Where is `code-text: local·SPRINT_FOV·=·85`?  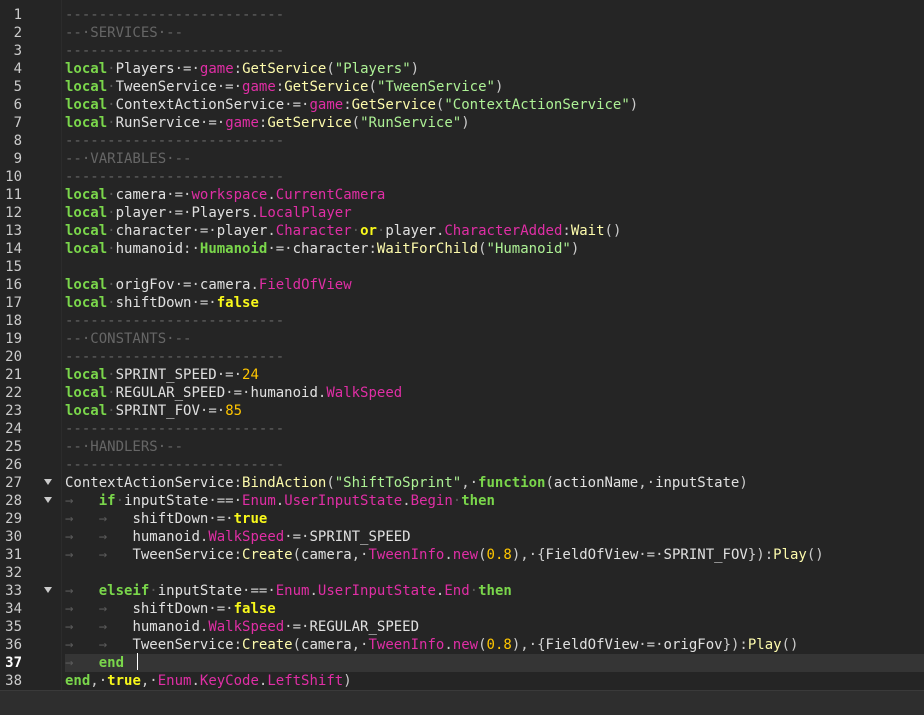 code-text: local·SPRINT_FOV·=·85 is located at coordinates (494, 411).